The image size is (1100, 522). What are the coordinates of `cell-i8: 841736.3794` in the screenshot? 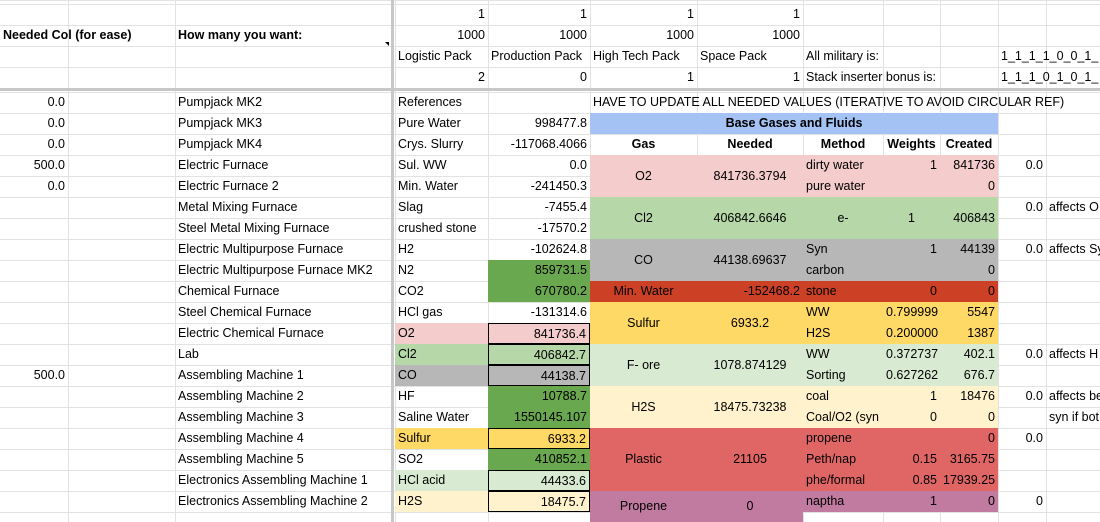 It's located at (750, 176).